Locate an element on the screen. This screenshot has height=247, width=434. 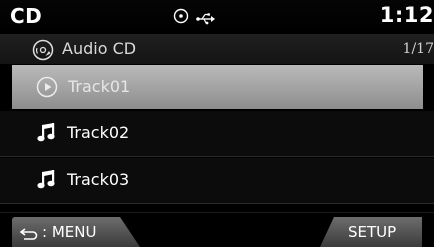
album-title: Audio CD is located at coordinates (99, 48).